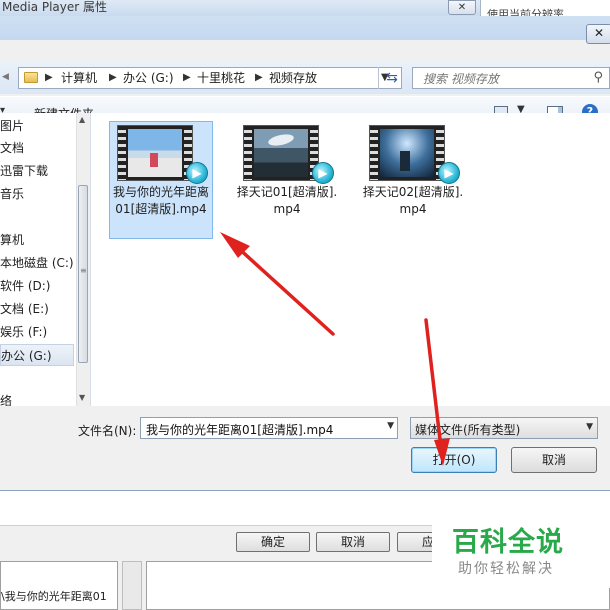 This screenshot has width=610, height=610. I want to click on cancel-button: 取消, so click(554, 460).